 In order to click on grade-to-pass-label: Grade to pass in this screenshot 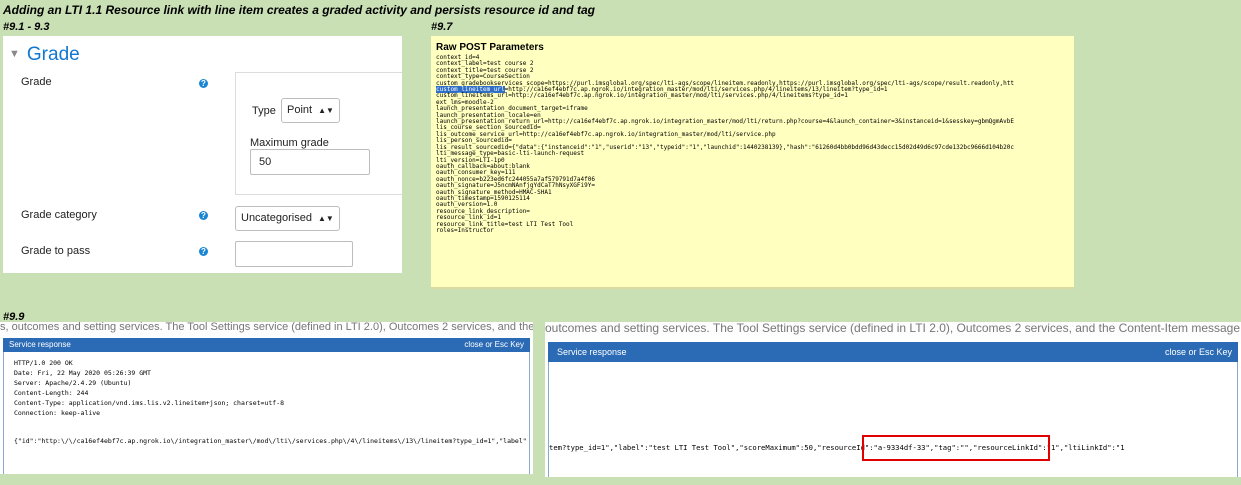, I will do `click(56, 251)`.